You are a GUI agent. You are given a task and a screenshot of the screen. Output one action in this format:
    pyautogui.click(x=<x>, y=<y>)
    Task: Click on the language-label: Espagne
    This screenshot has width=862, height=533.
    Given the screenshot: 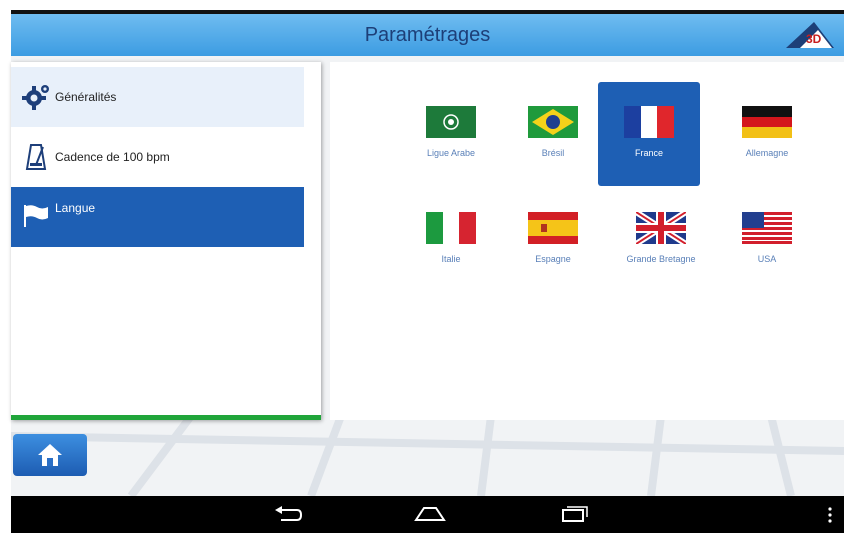 What is the action you would take?
    pyautogui.click(x=553, y=259)
    